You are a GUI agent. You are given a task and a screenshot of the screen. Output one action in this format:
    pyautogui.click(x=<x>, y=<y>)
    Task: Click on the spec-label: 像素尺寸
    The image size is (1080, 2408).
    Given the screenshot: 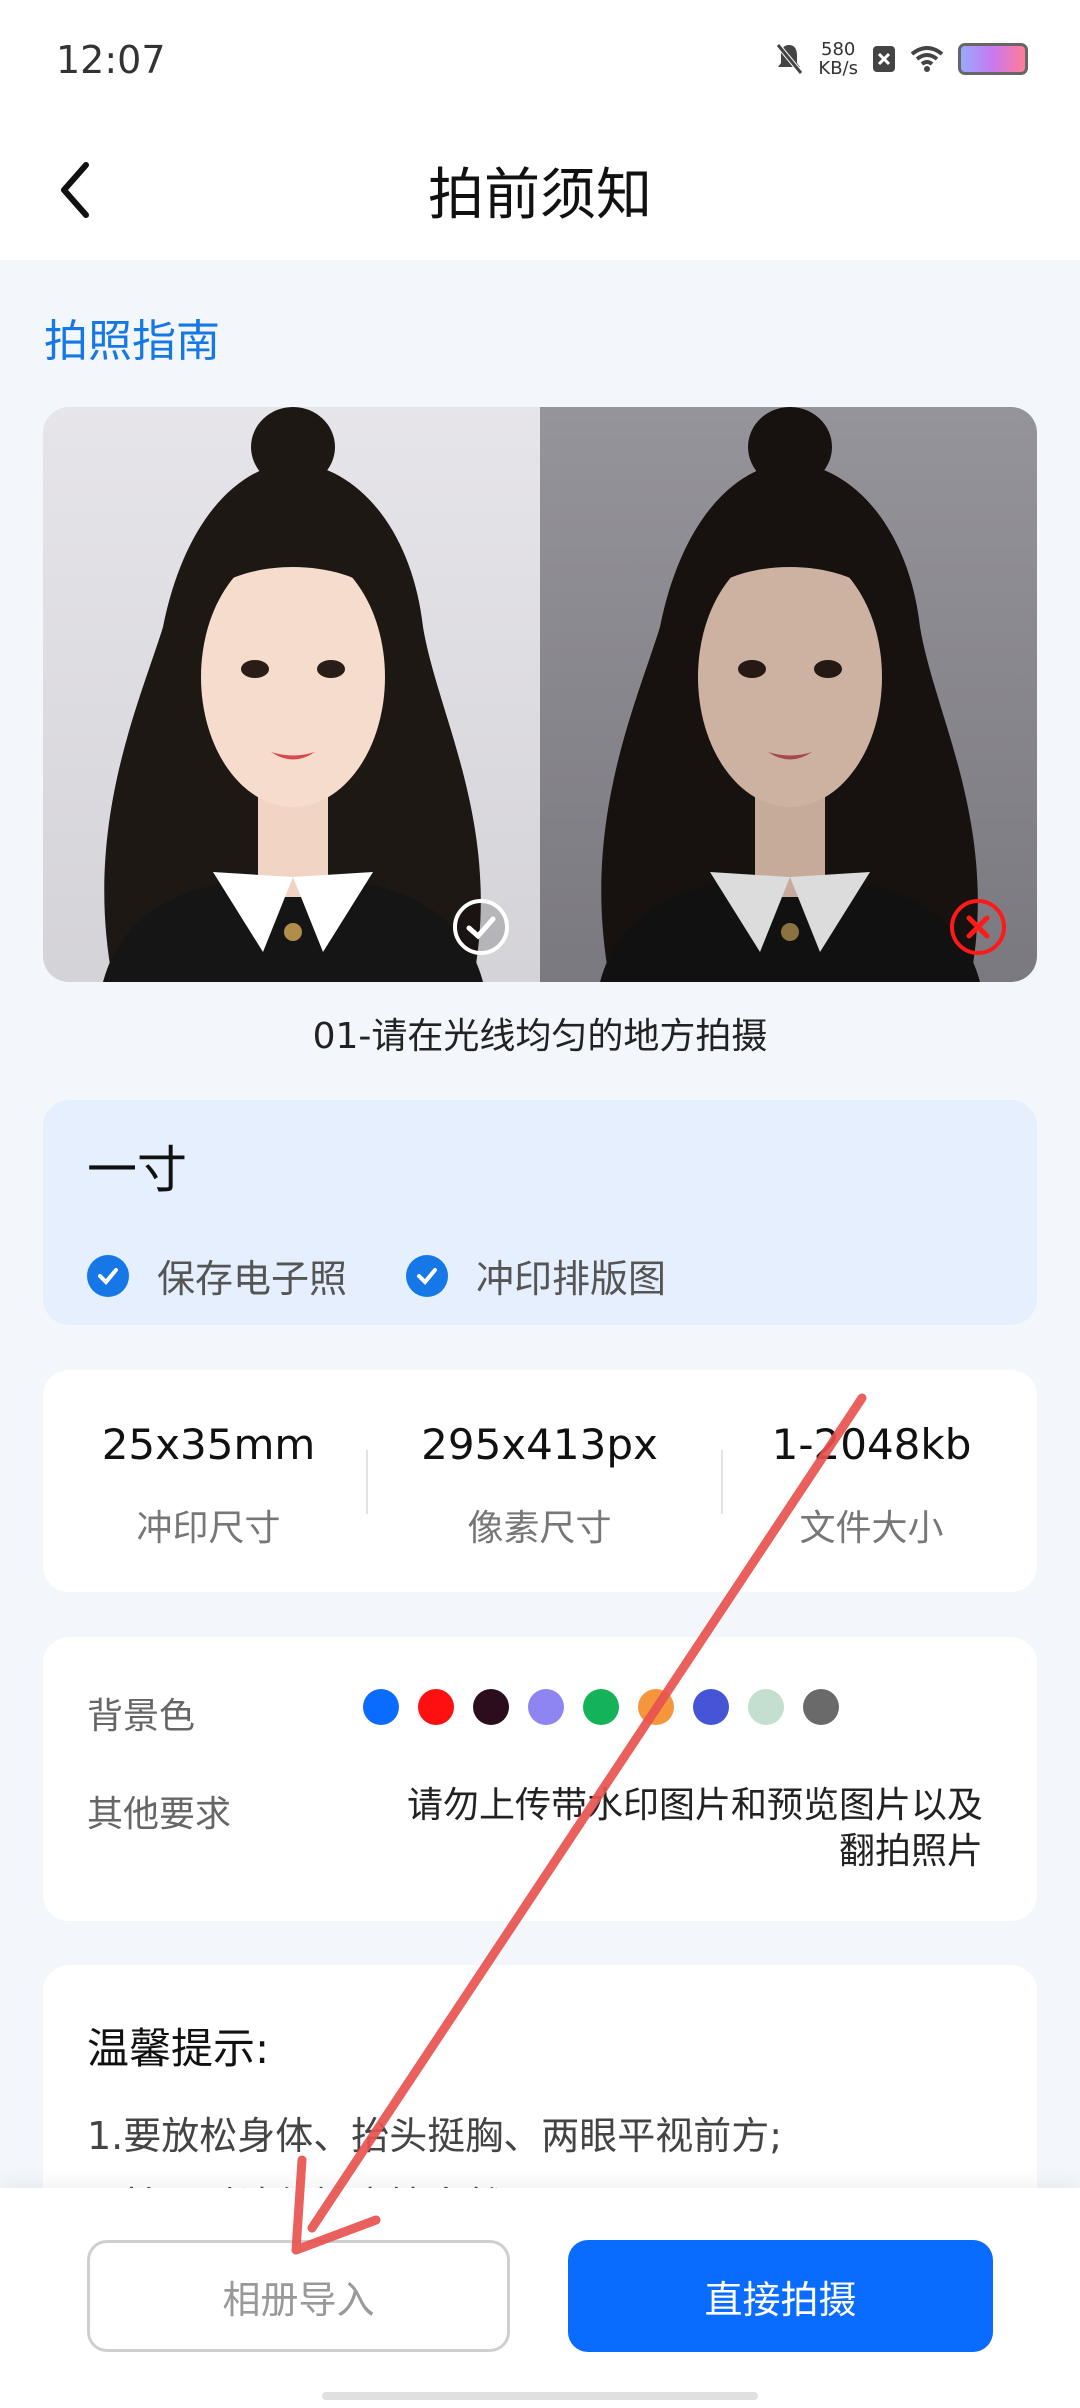 What is the action you would take?
    pyautogui.click(x=539, y=1528)
    